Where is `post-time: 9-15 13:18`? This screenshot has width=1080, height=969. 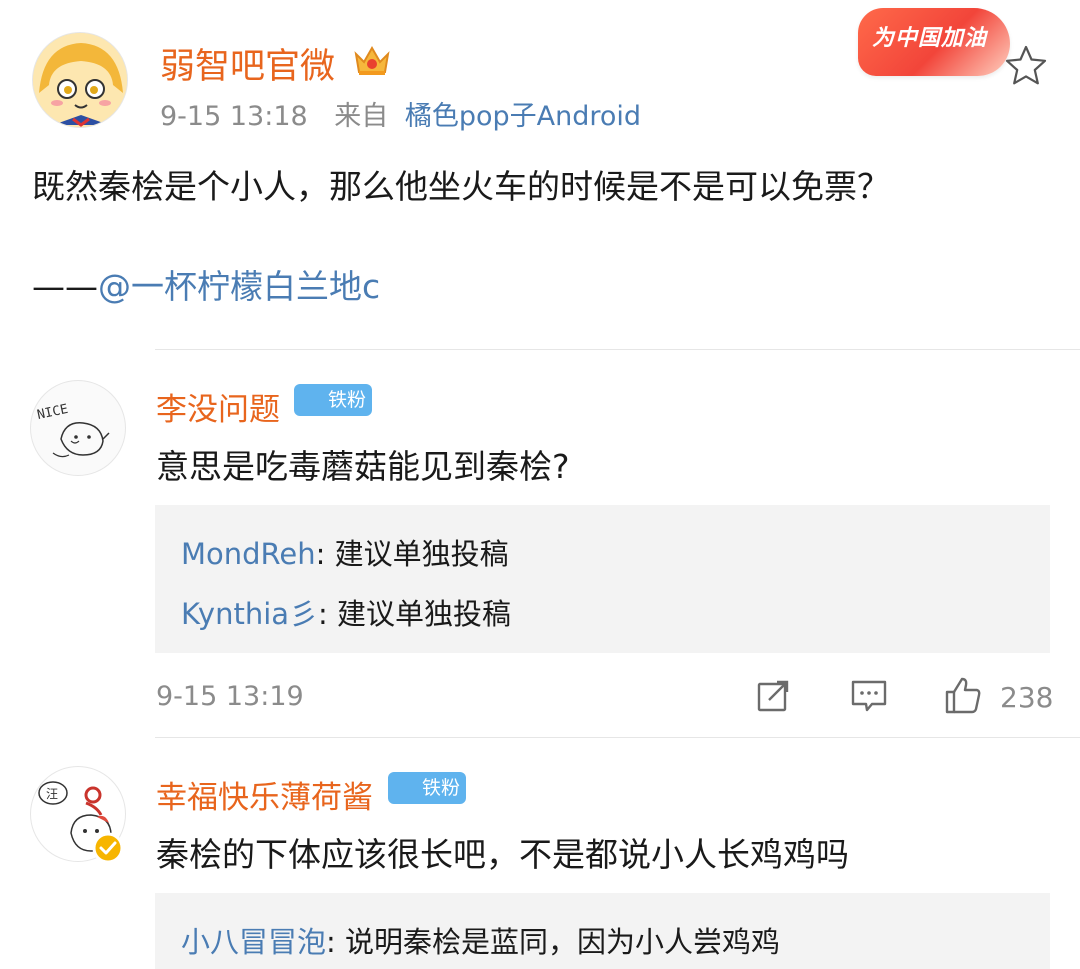
post-time: 9-15 13:18 is located at coordinates (234, 116).